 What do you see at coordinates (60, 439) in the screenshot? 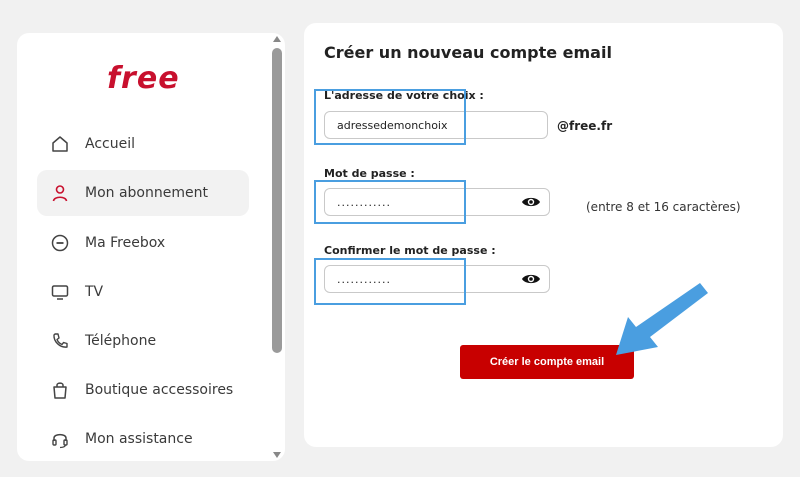
I see `headset-icon` at bounding box center [60, 439].